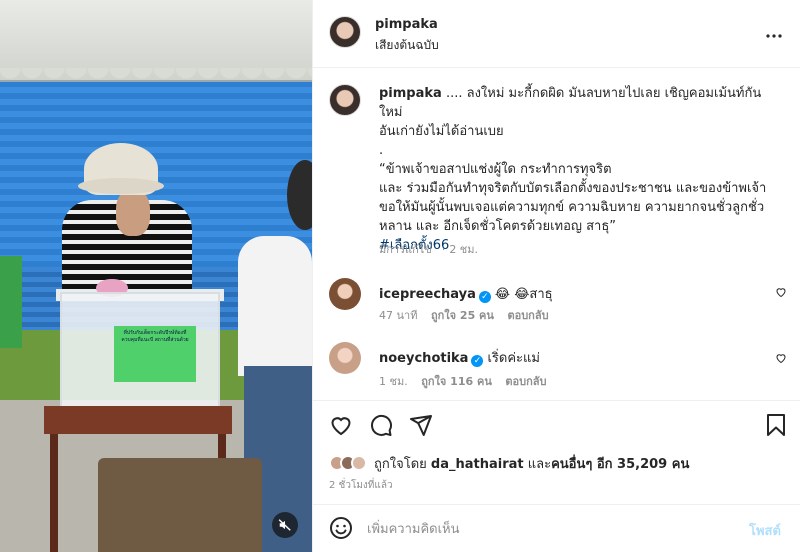 The width and height of the screenshot is (800, 552). Describe the element at coordinates (556, 34) in the screenshot. I see `post-header: pimpaka เสียงต้นฉบับ` at that location.